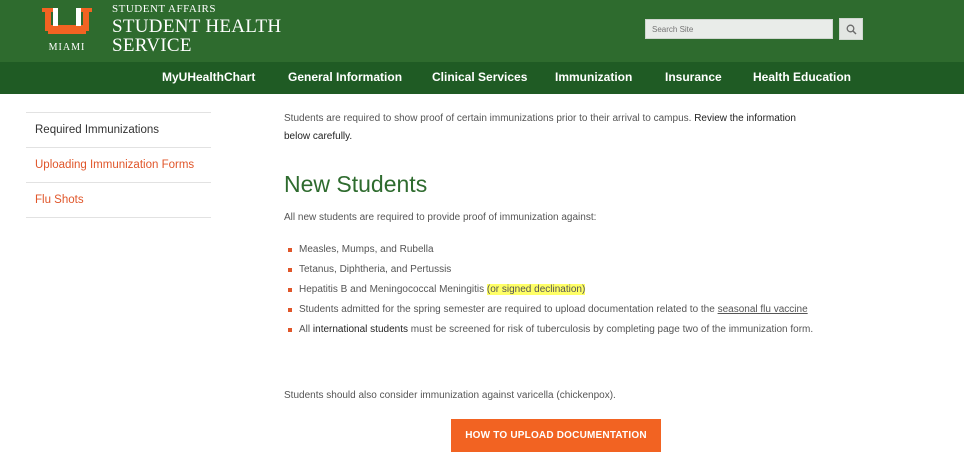 This screenshot has width=964, height=452. I want to click on sidebar-item-uploading-forms: Uploading Immunization Forms, so click(118, 164).